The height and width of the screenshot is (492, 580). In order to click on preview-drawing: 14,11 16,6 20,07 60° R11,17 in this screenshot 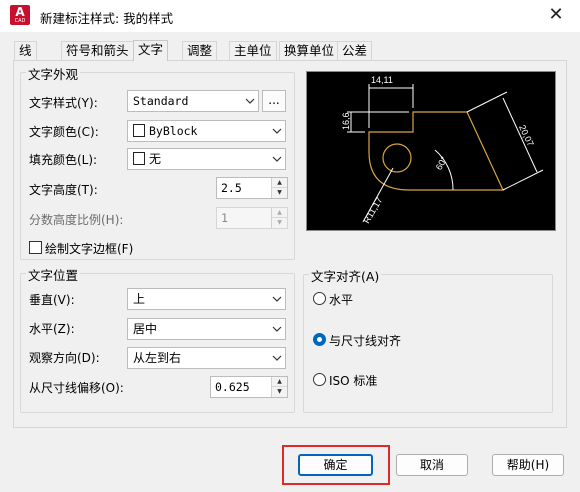, I will do `click(442, 150)`.